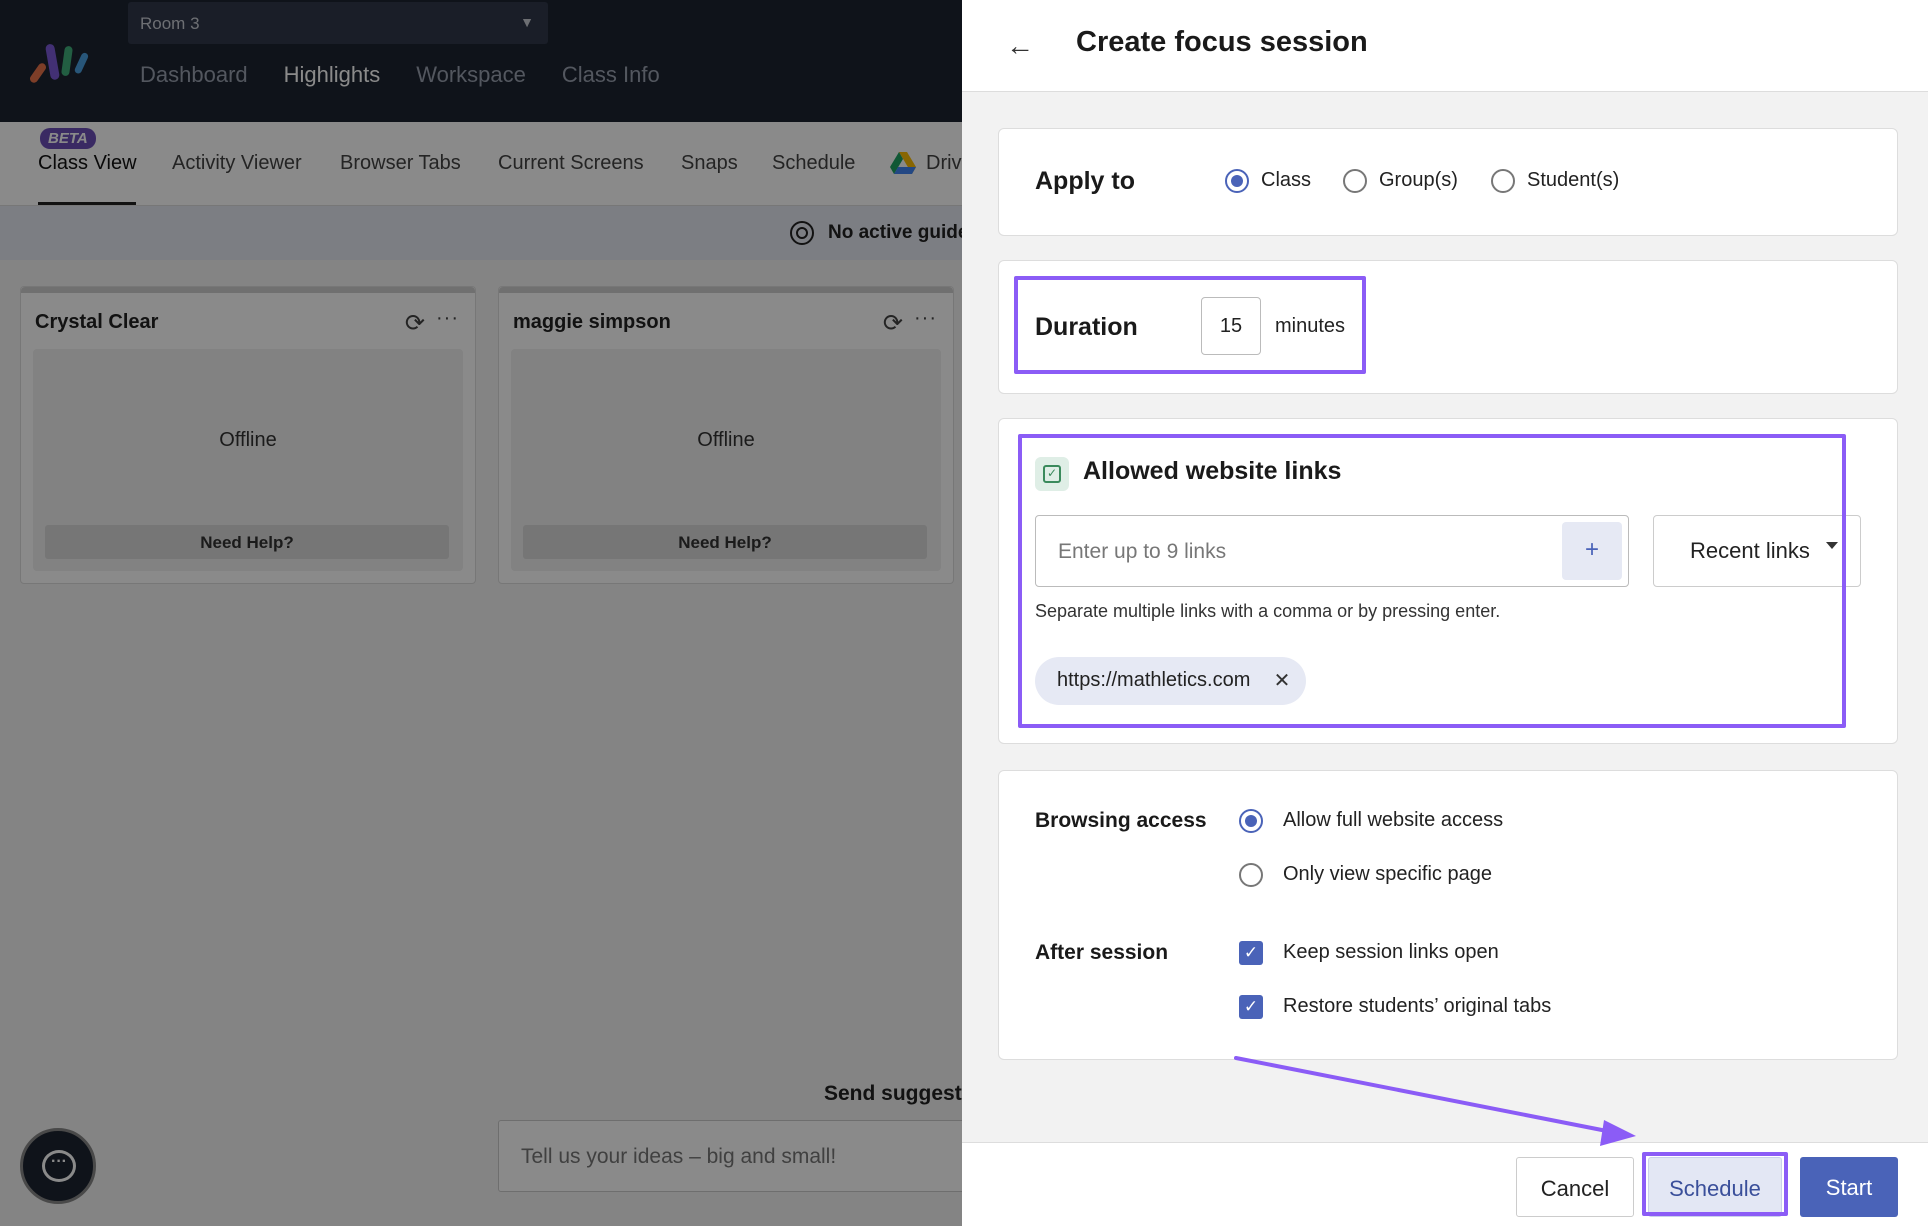 The width and height of the screenshot is (1928, 1226). I want to click on apply-to-section: Apply to Class Group(s) Student(s), so click(1448, 182).